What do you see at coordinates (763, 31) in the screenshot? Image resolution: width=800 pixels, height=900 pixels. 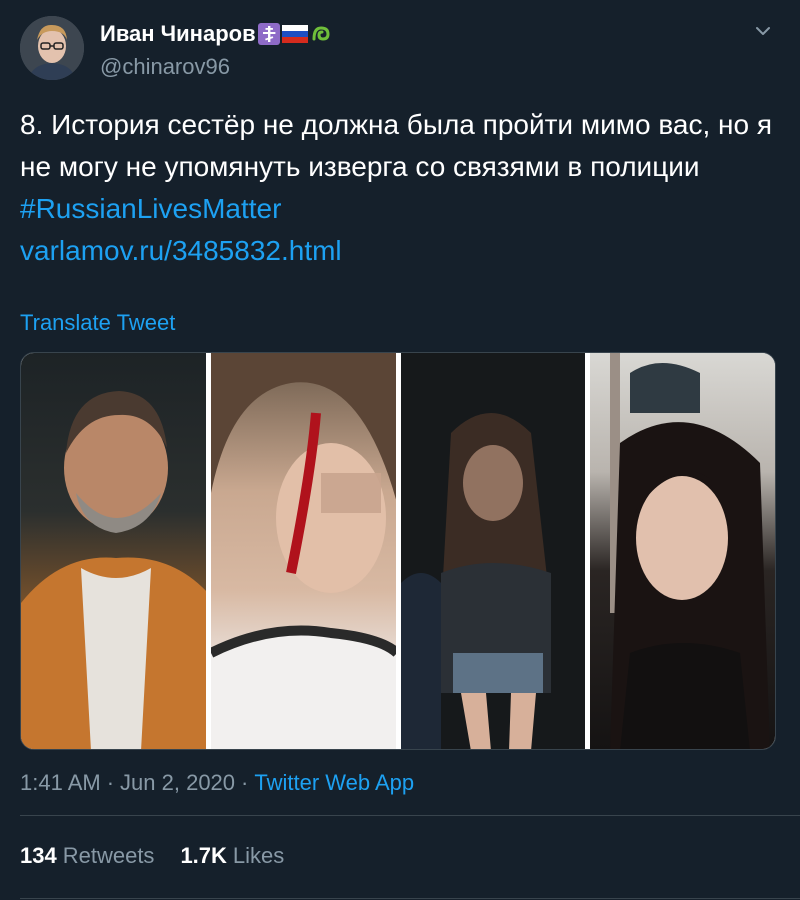 I see `chevron-down-icon` at bounding box center [763, 31].